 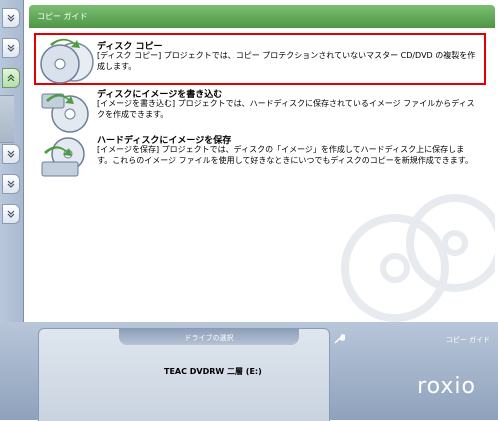 What do you see at coordinates (62, 16) in the screenshot?
I see `panel-header-title: コピー ガイド` at bounding box center [62, 16].